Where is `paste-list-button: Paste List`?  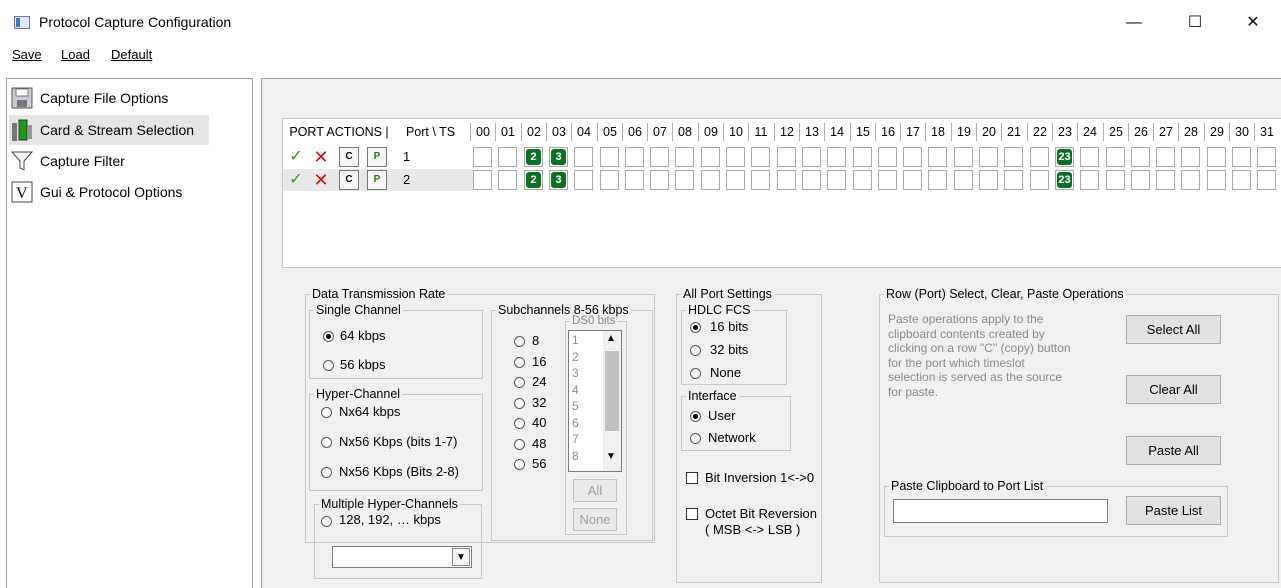 paste-list-button: Paste List is located at coordinates (1173, 510).